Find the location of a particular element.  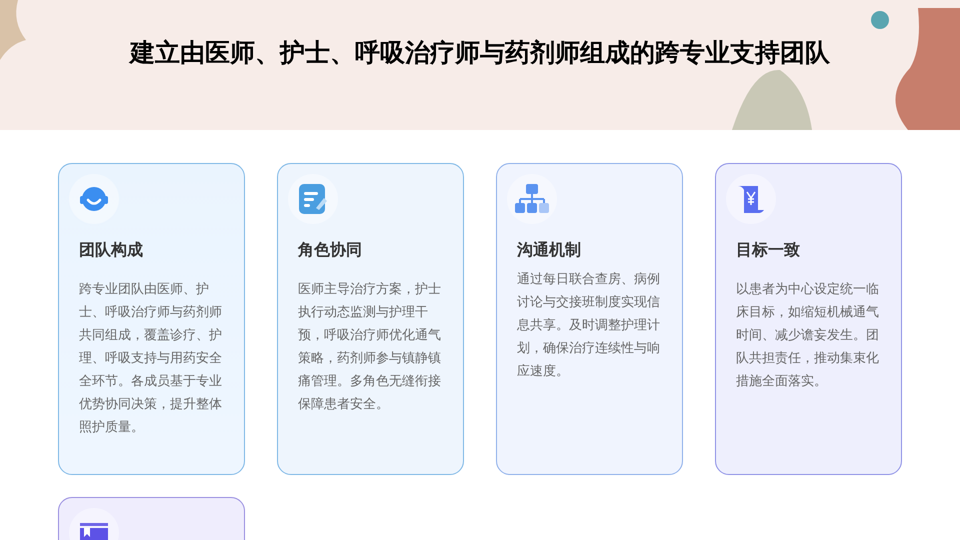

card-description: 通过每日联合查房、病例讨论与交接班制度实现信息共享。及时调整护理计划，确保治疗连续性与响应速度。 is located at coordinates (589, 326).